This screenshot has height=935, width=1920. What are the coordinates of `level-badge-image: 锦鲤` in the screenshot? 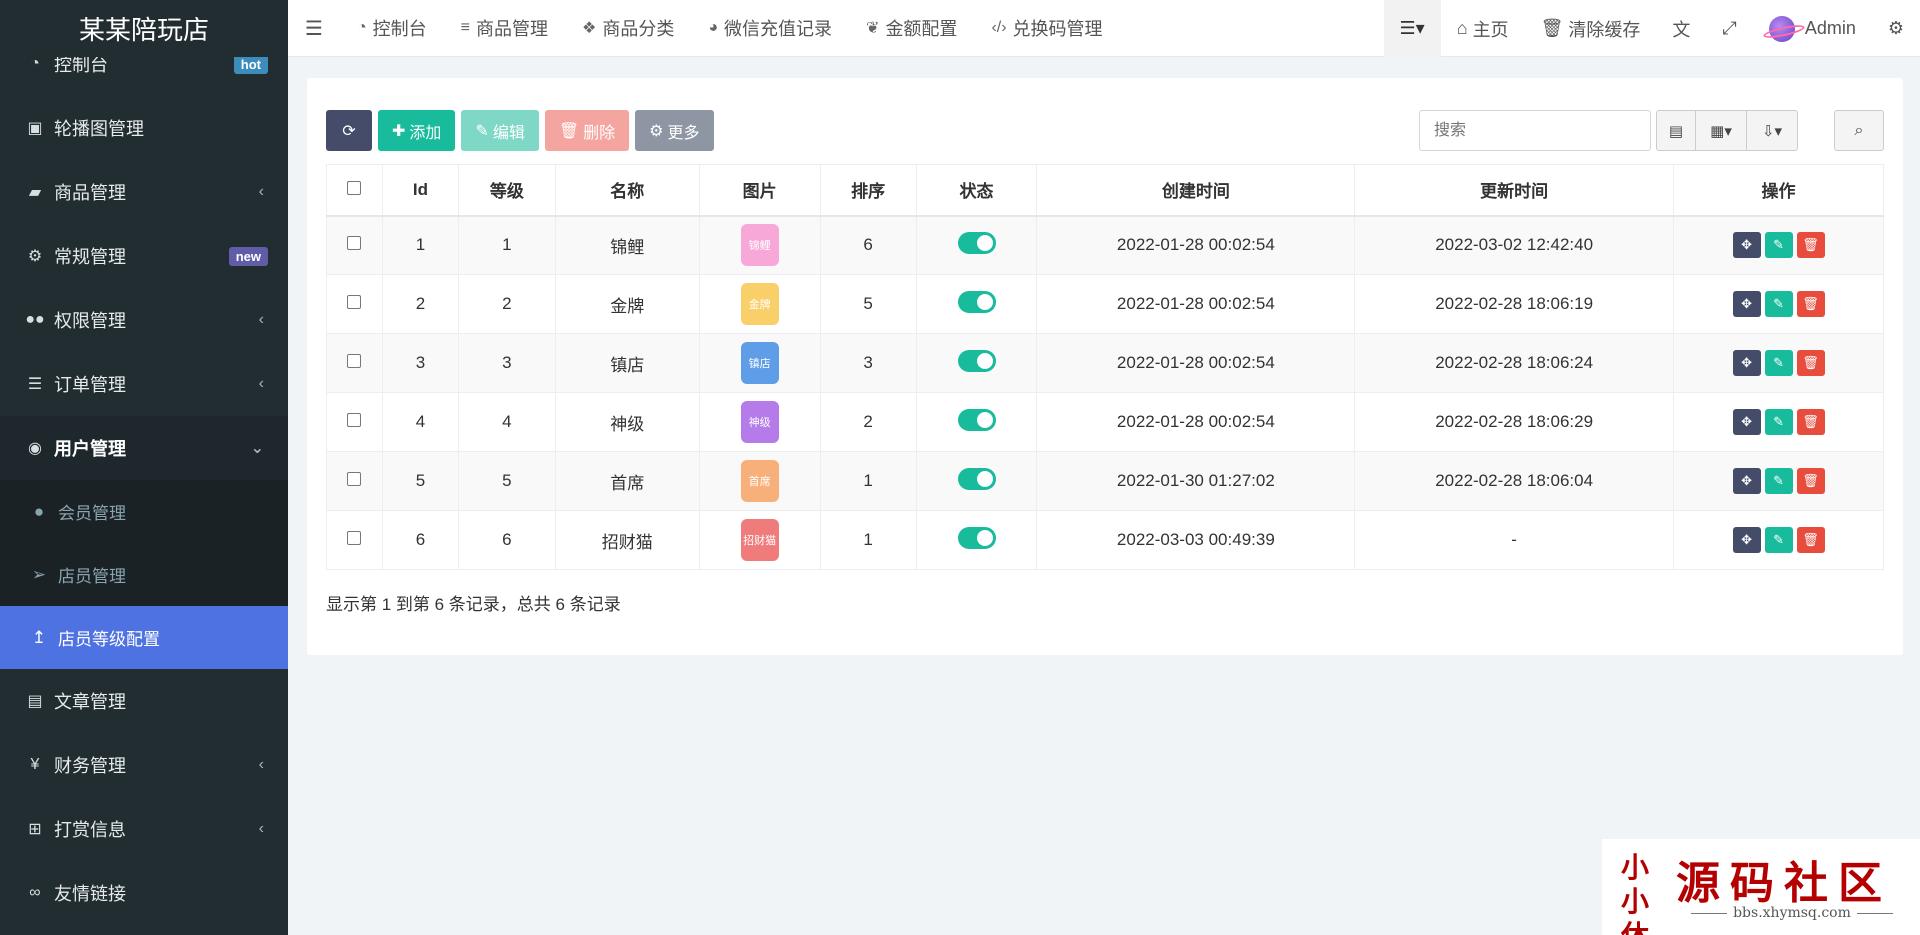 It's located at (759, 245).